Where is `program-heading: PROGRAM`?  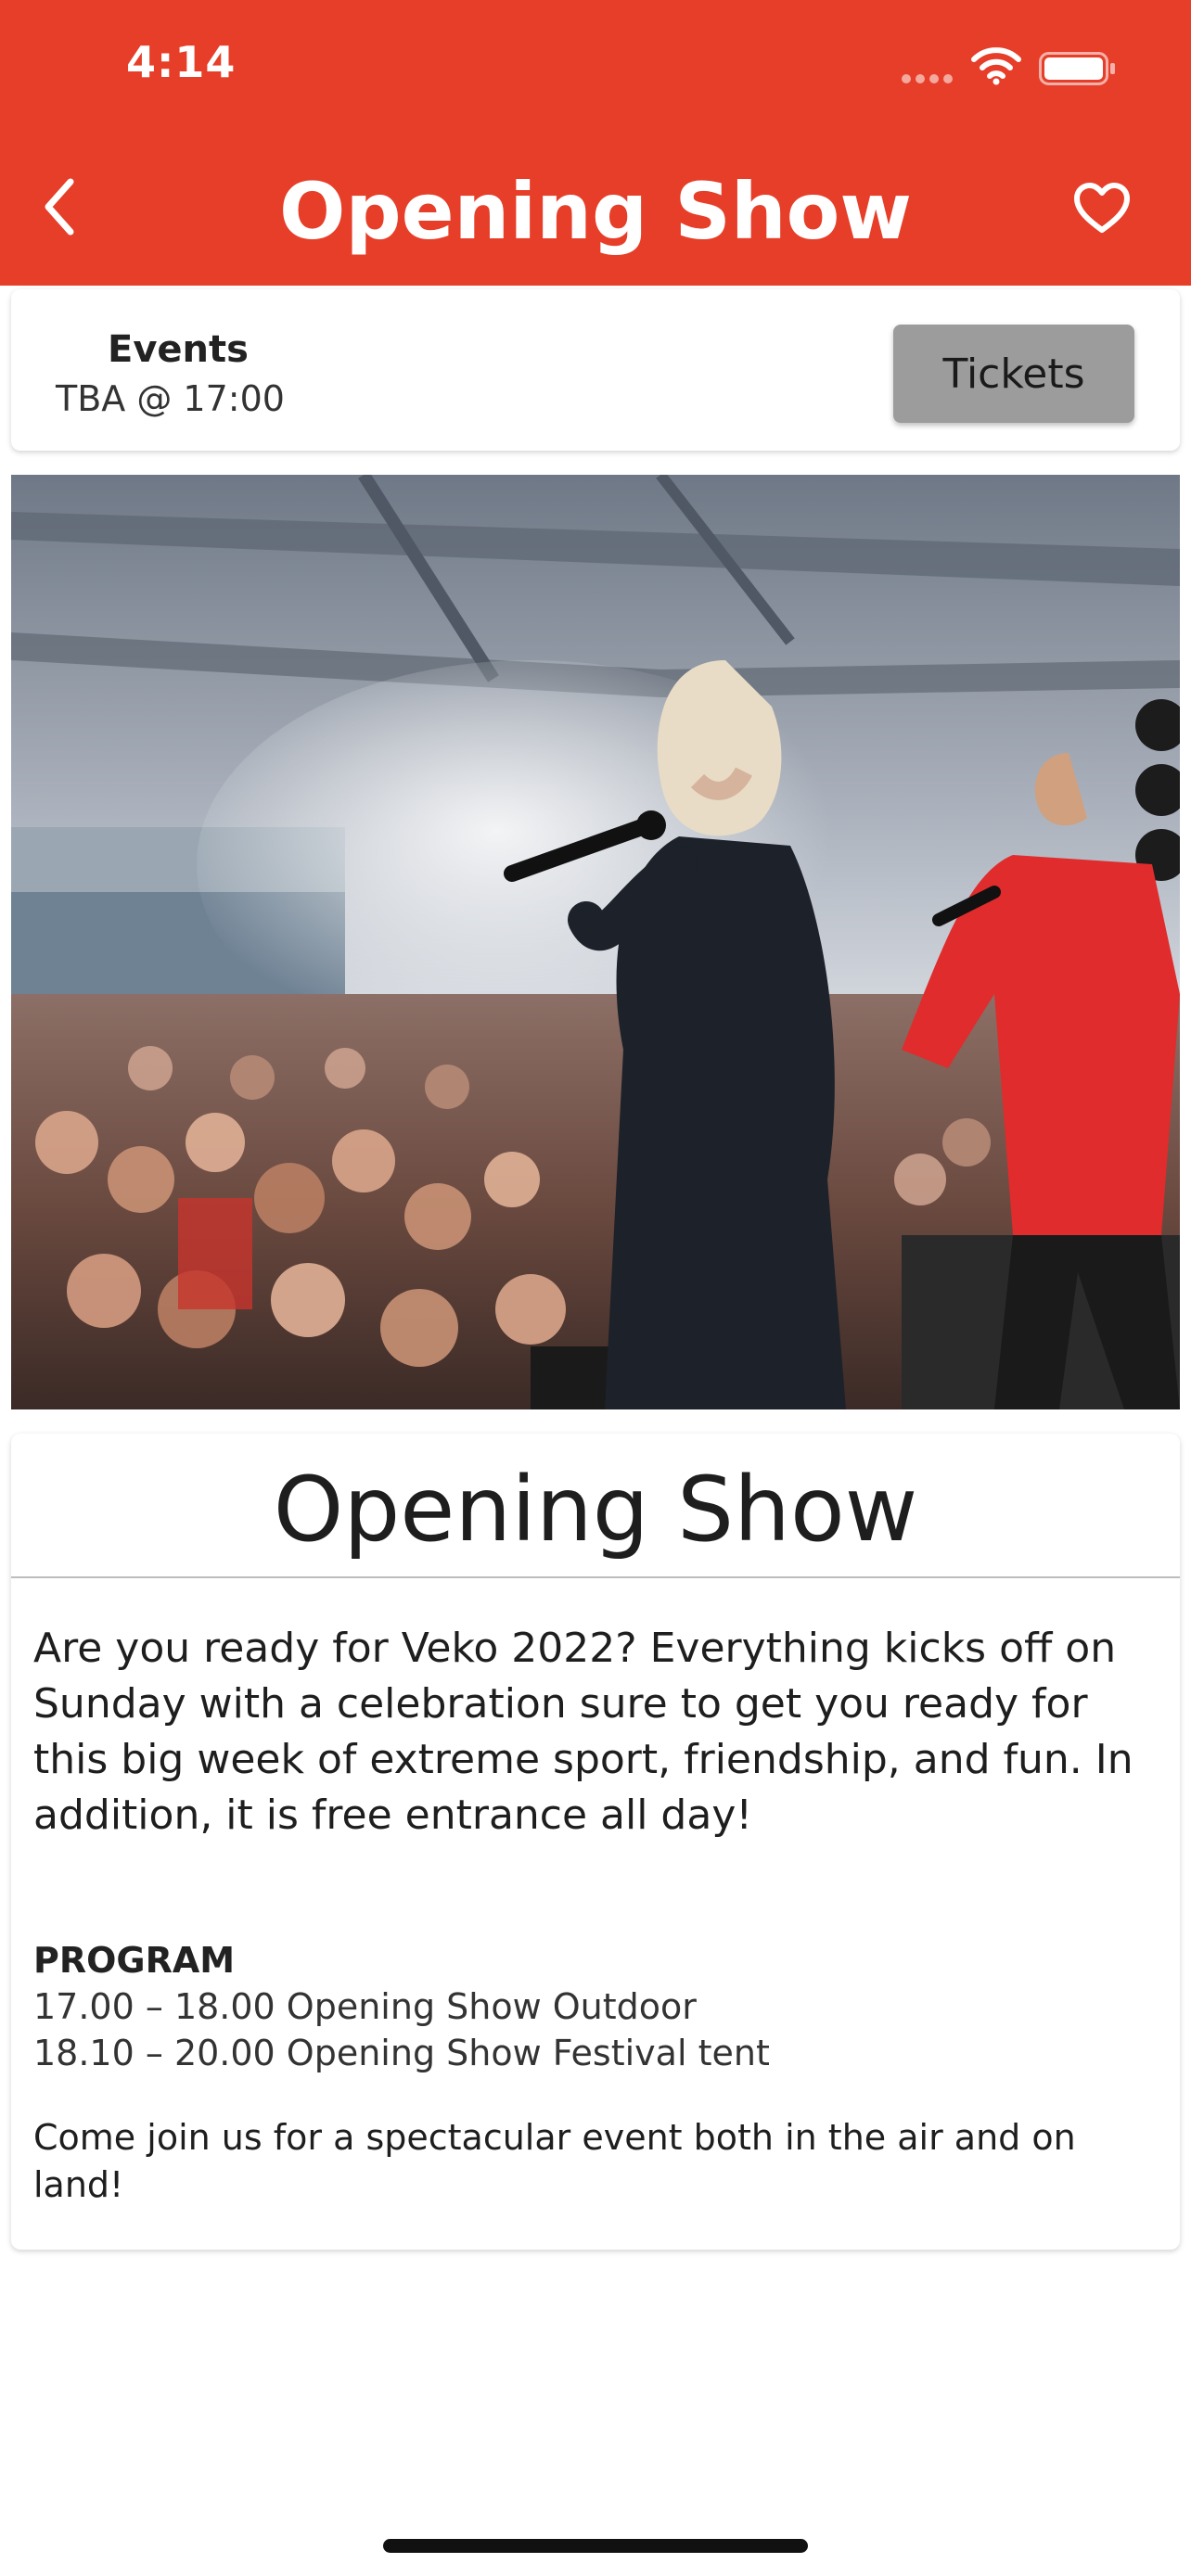
program-heading: PROGRAM is located at coordinates (134, 1960).